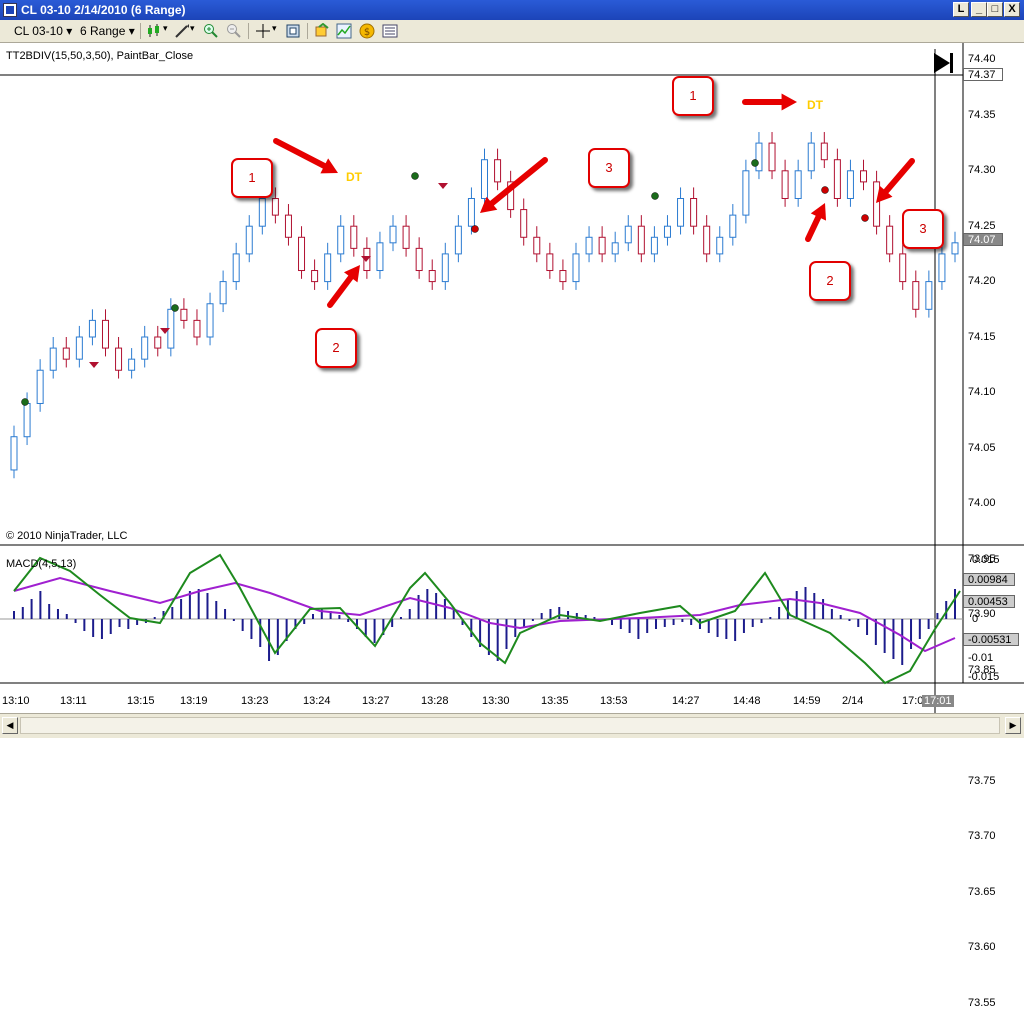 This screenshot has height=1009, width=1024. I want to click on marker-1-left: 1, so click(252, 178).